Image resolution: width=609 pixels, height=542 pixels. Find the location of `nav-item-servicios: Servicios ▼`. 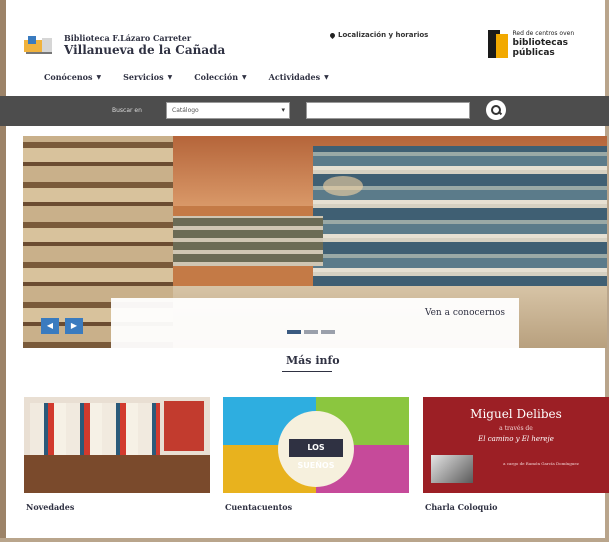

nav-item-servicios: Servicios ▼ is located at coordinates (147, 77).